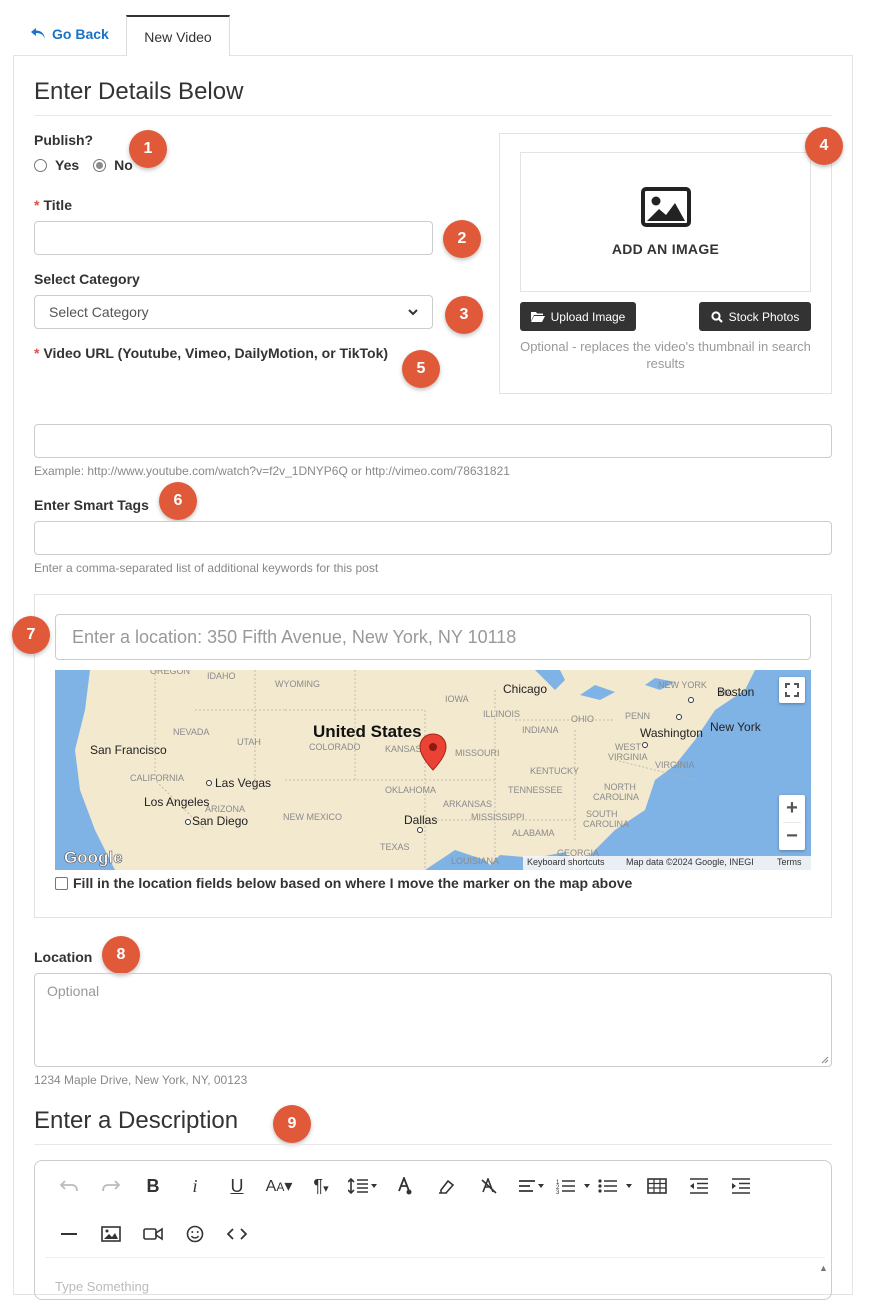 This screenshot has width=882, height=1300. Describe the element at coordinates (37, 353) in the screenshot. I see `required-mark: *` at that location.